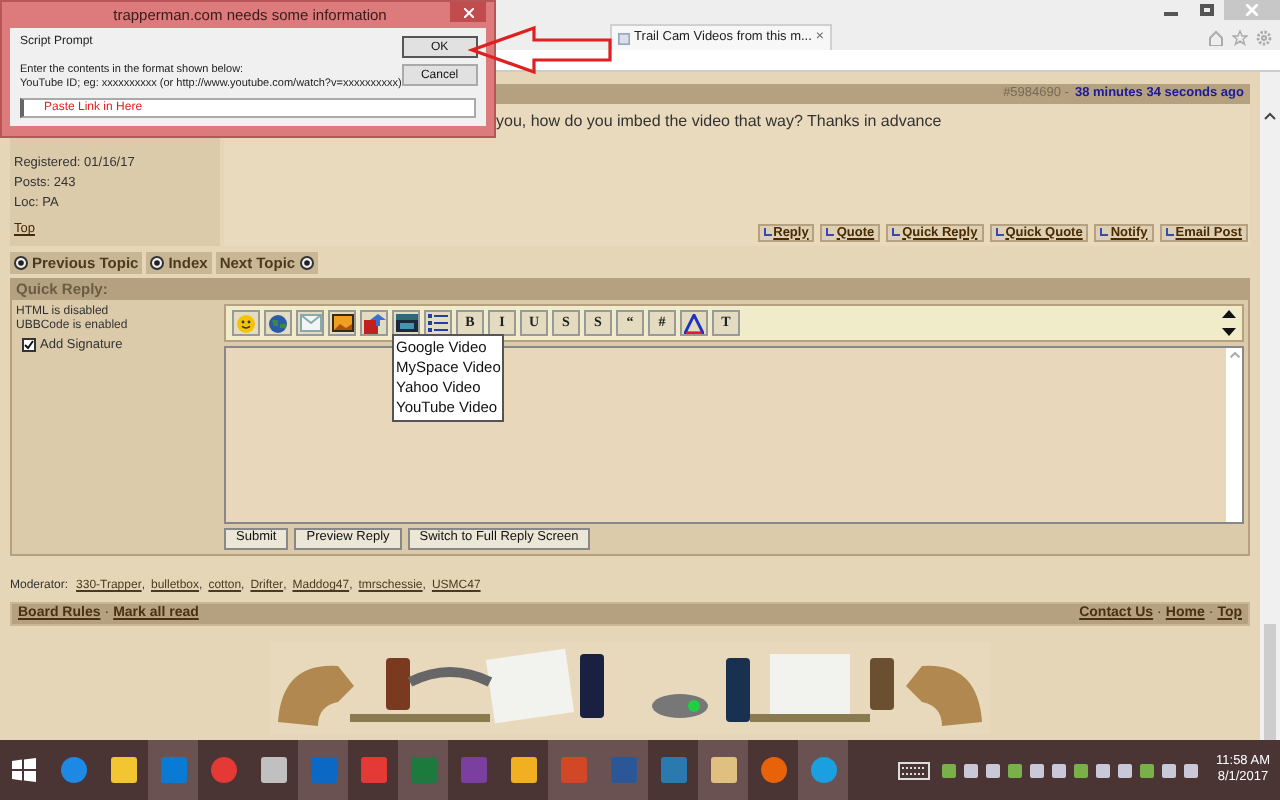 The width and height of the screenshot is (1280, 800). Describe the element at coordinates (1270, 116) in the screenshot. I see `scroll-up-icon` at that location.